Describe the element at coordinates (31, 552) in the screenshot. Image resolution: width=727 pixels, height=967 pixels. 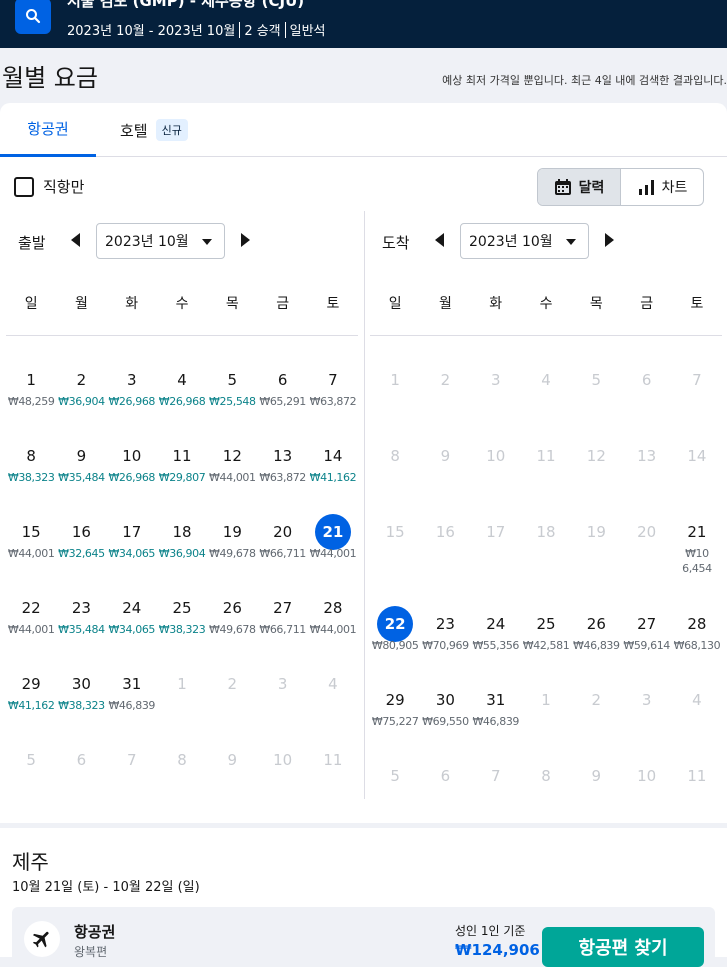
I see `calendar-day-cell: 15 ₩44,001` at that location.